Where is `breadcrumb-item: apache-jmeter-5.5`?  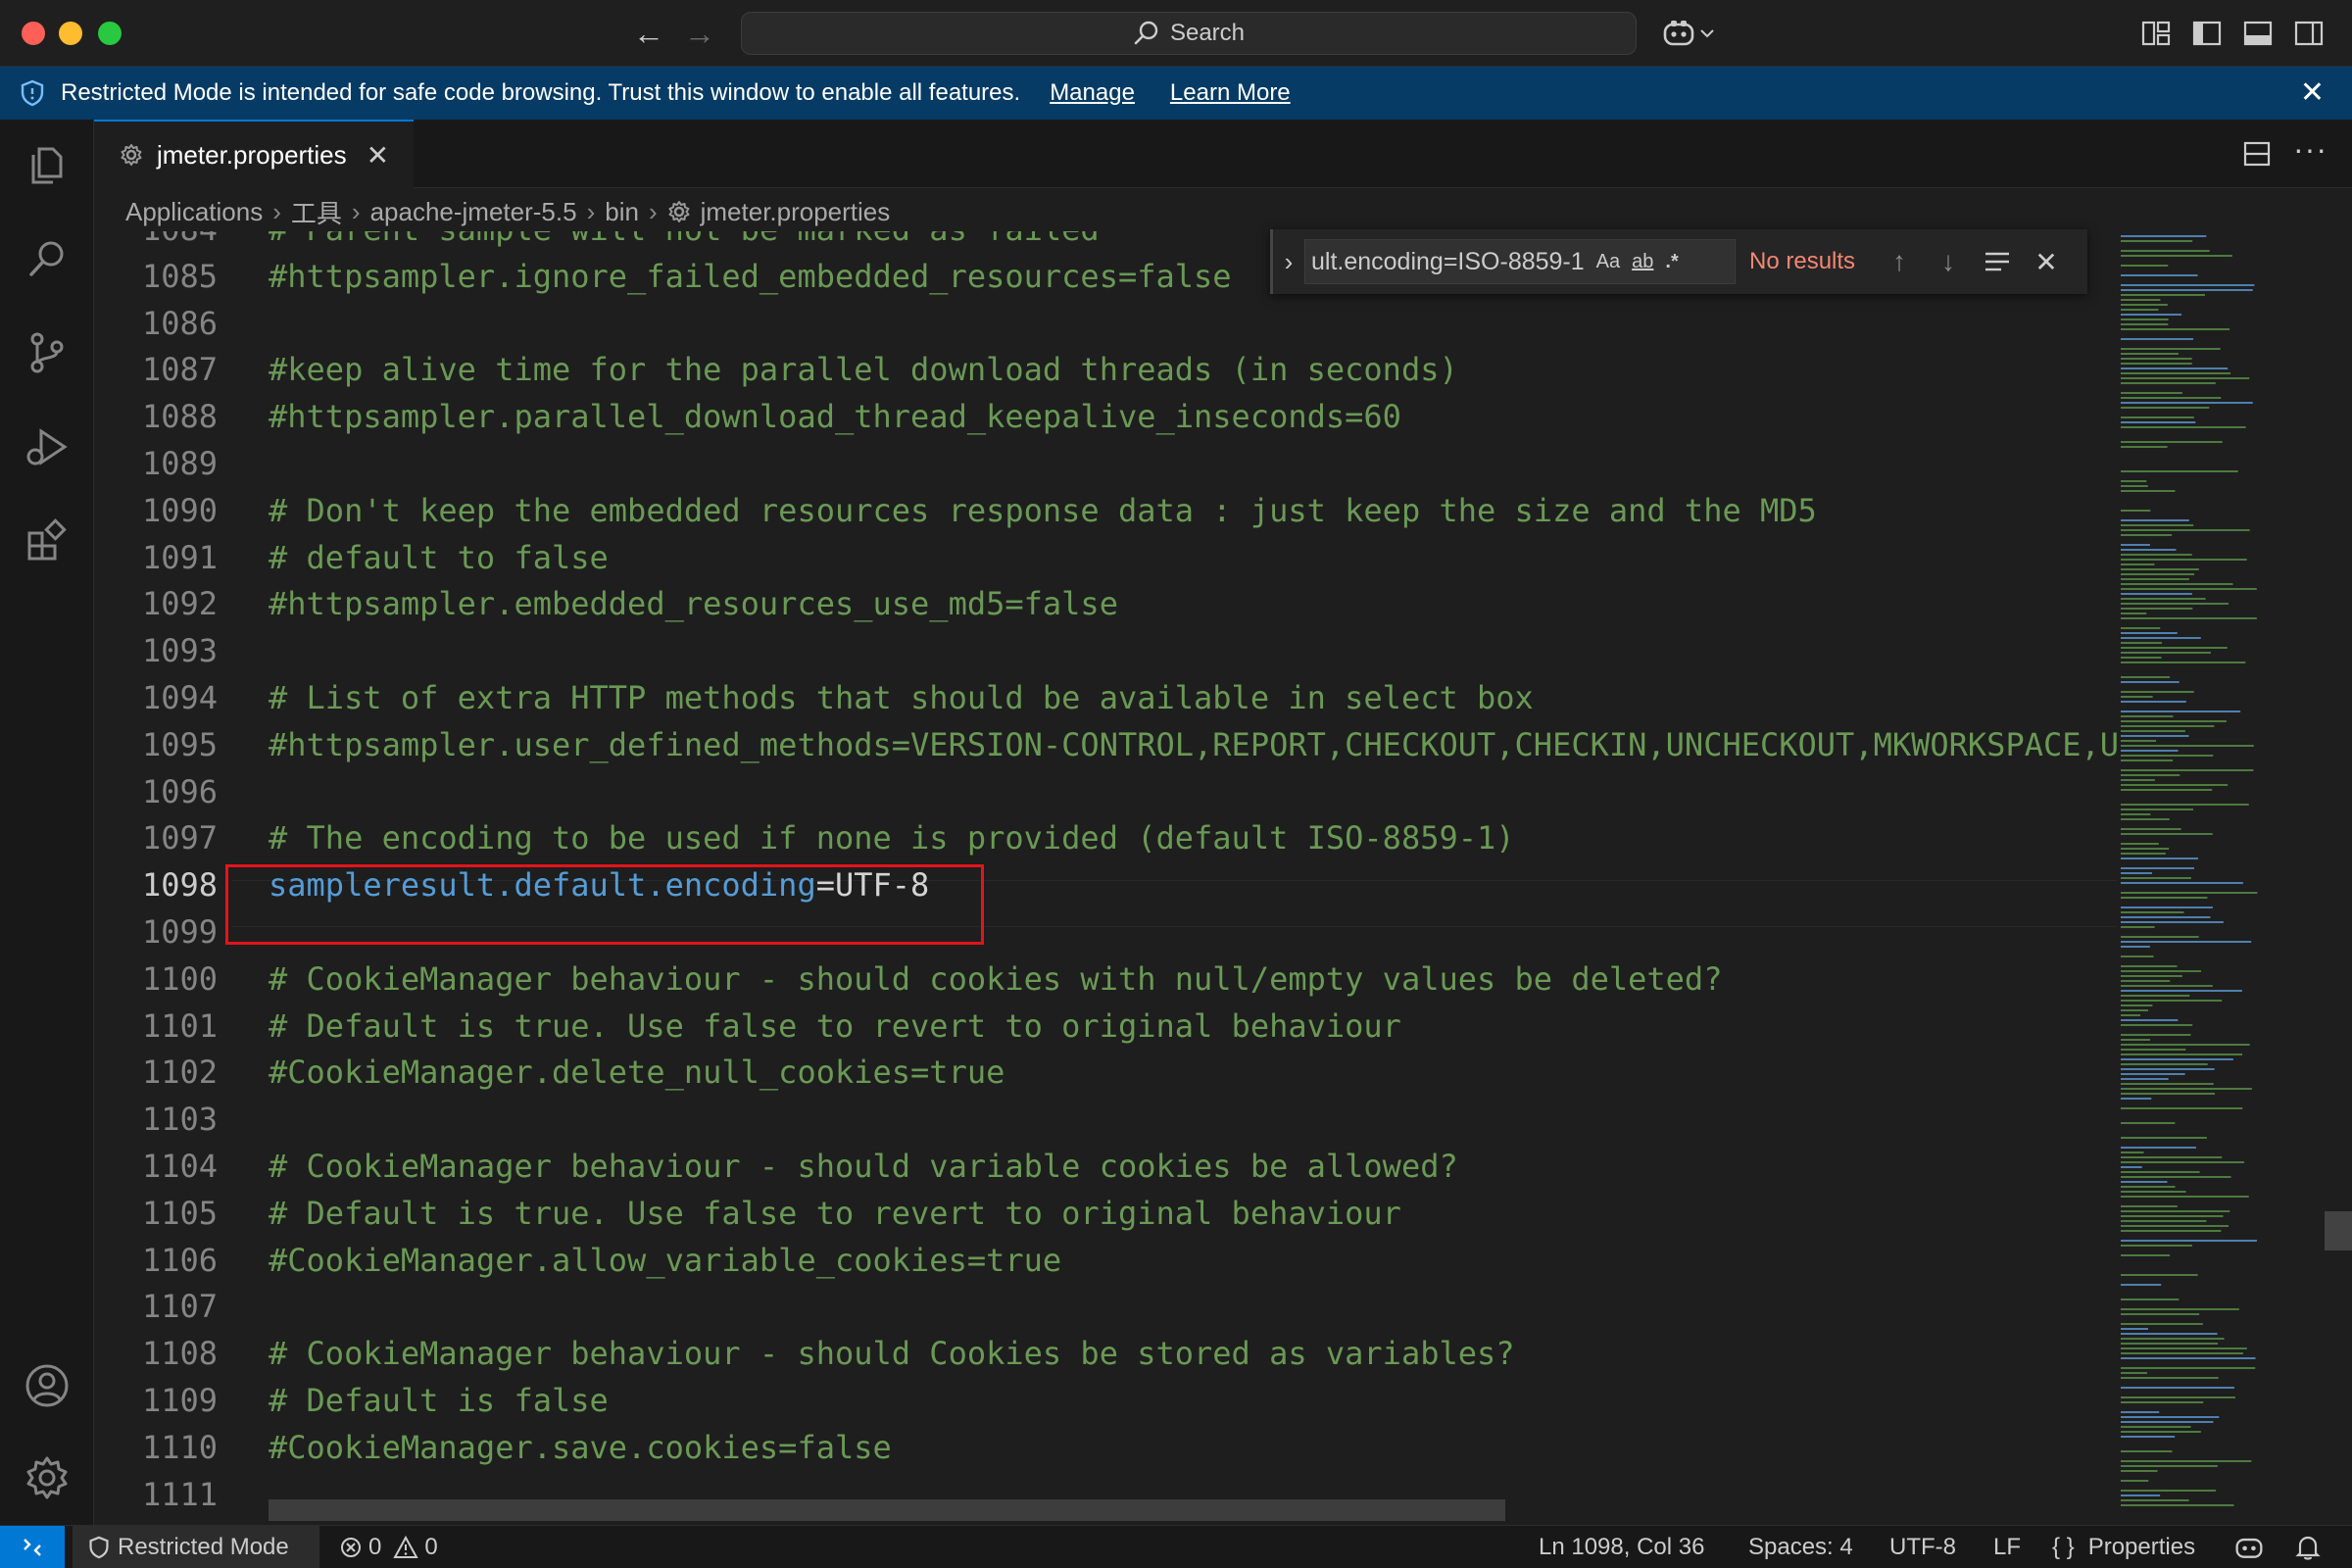
breadcrumb-item: apache-jmeter-5.5 is located at coordinates (473, 212).